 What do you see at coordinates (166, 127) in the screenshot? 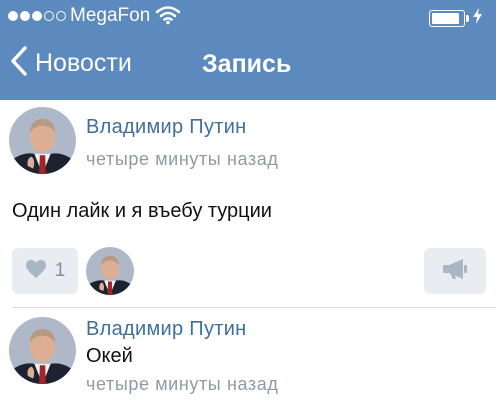
I see `post-author-name: Владимир Путин` at bounding box center [166, 127].